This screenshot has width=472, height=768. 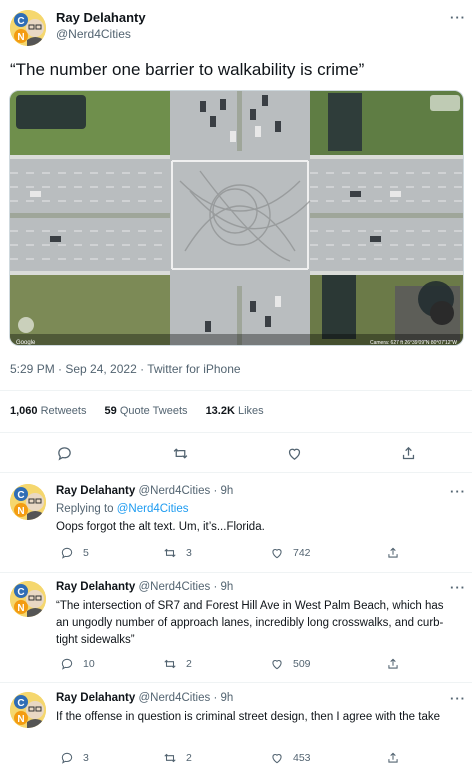 I want to click on retweets-stat: 1,060 Retweets, so click(x=48, y=411).